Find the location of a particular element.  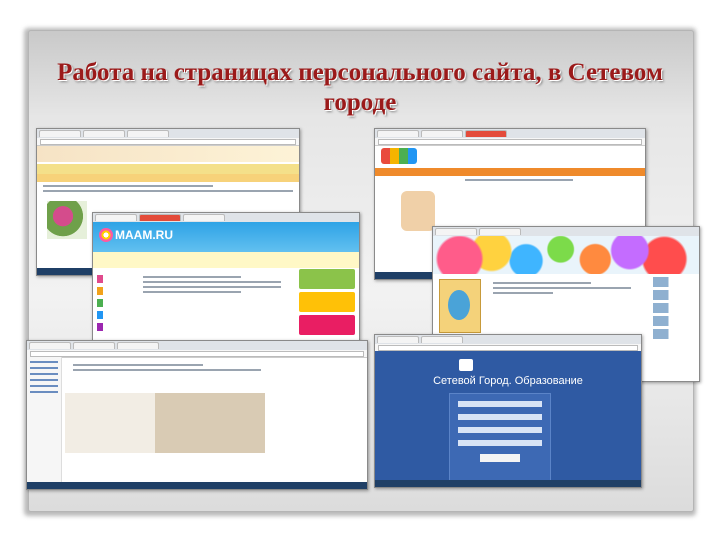

site-name-band is located at coordinates (168, 169).